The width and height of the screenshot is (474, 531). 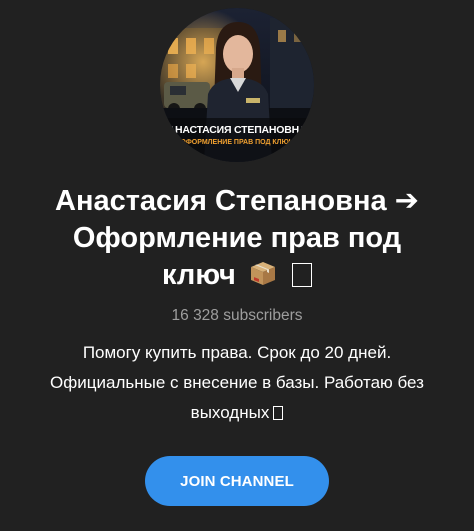 What do you see at coordinates (237, 130) in the screenshot?
I see `avatar-name-overlay: АНАСТАСИЯ СТЕПАНОВНА` at bounding box center [237, 130].